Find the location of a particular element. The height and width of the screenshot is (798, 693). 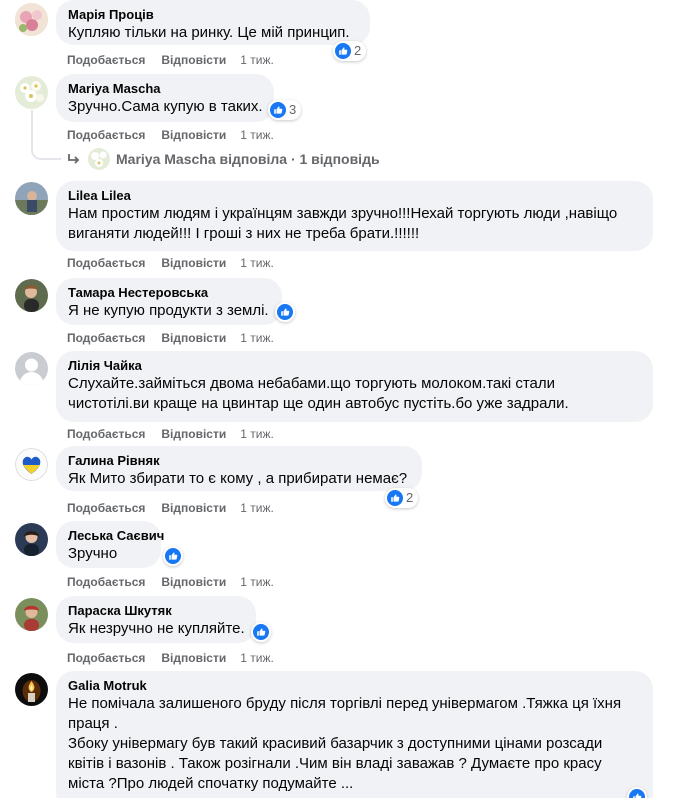

comment-text: Я не купую продукти з землі. is located at coordinates (168, 310).